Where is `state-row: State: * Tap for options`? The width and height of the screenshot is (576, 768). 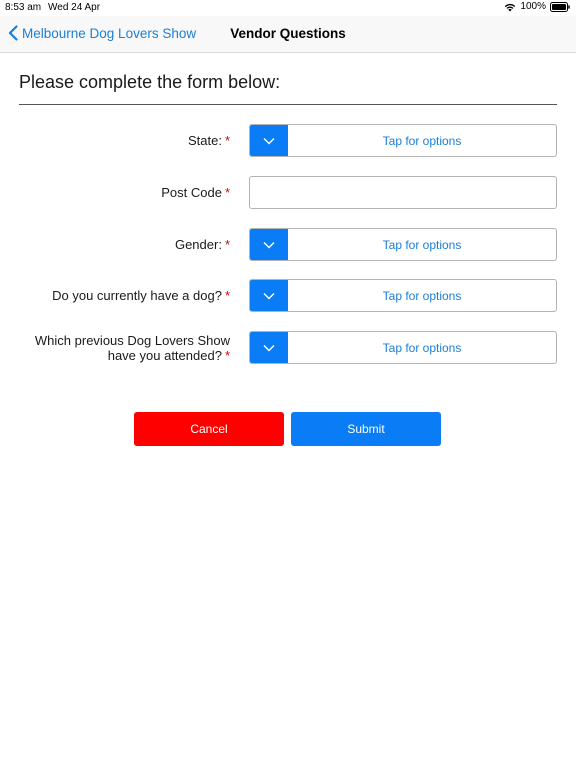 state-row: State: * Tap for options is located at coordinates (288, 140).